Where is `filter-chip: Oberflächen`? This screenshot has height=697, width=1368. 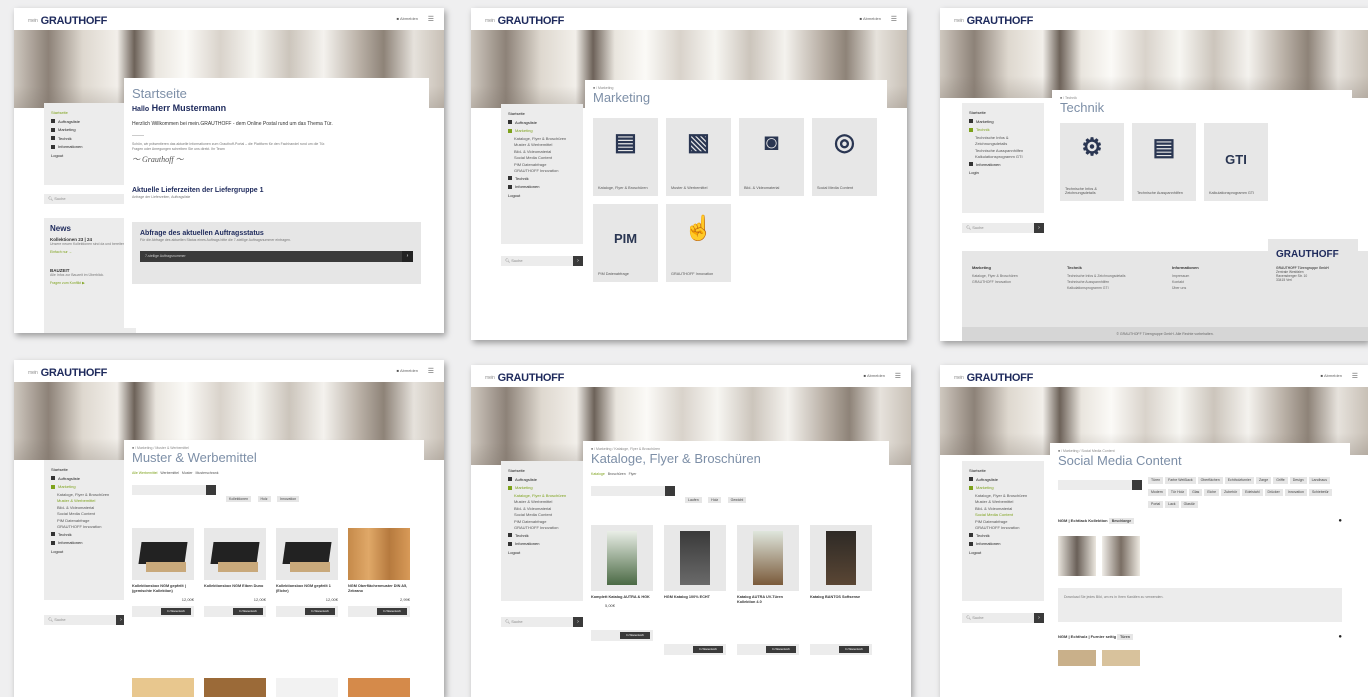 filter-chip: Oberflächen is located at coordinates (1210, 480).